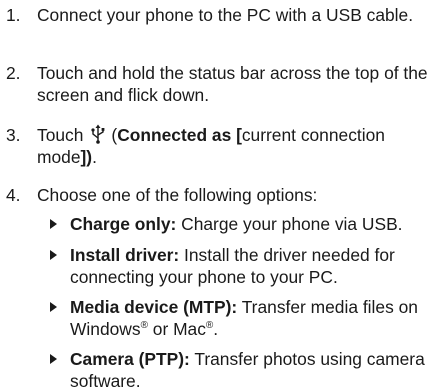 The image size is (446, 392). What do you see at coordinates (177, 195) in the screenshot?
I see `step-text: Choose one of the following options:` at bounding box center [177, 195].